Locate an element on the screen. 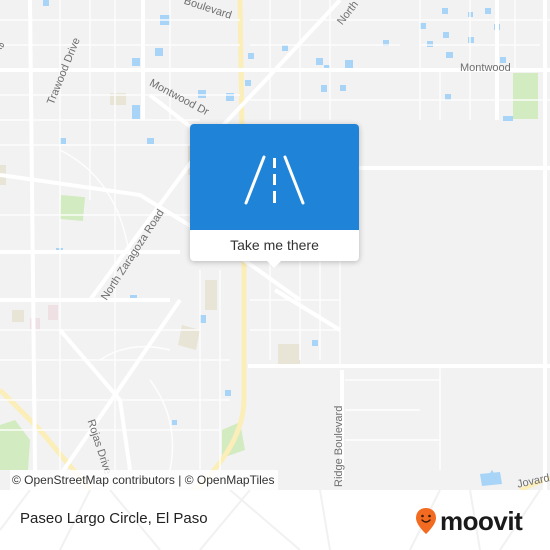 This screenshot has width=550, height=550. popup-header is located at coordinates (274, 177).